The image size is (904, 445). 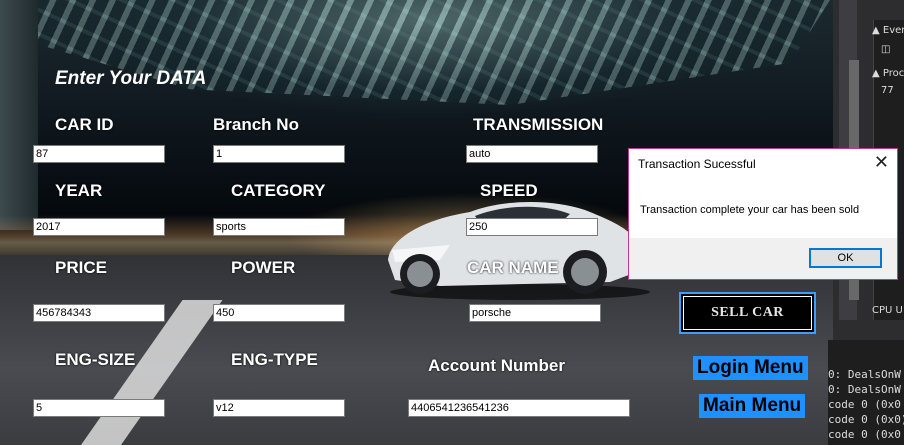 What do you see at coordinates (519, 250) in the screenshot?
I see `car-image` at bounding box center [519, 250].